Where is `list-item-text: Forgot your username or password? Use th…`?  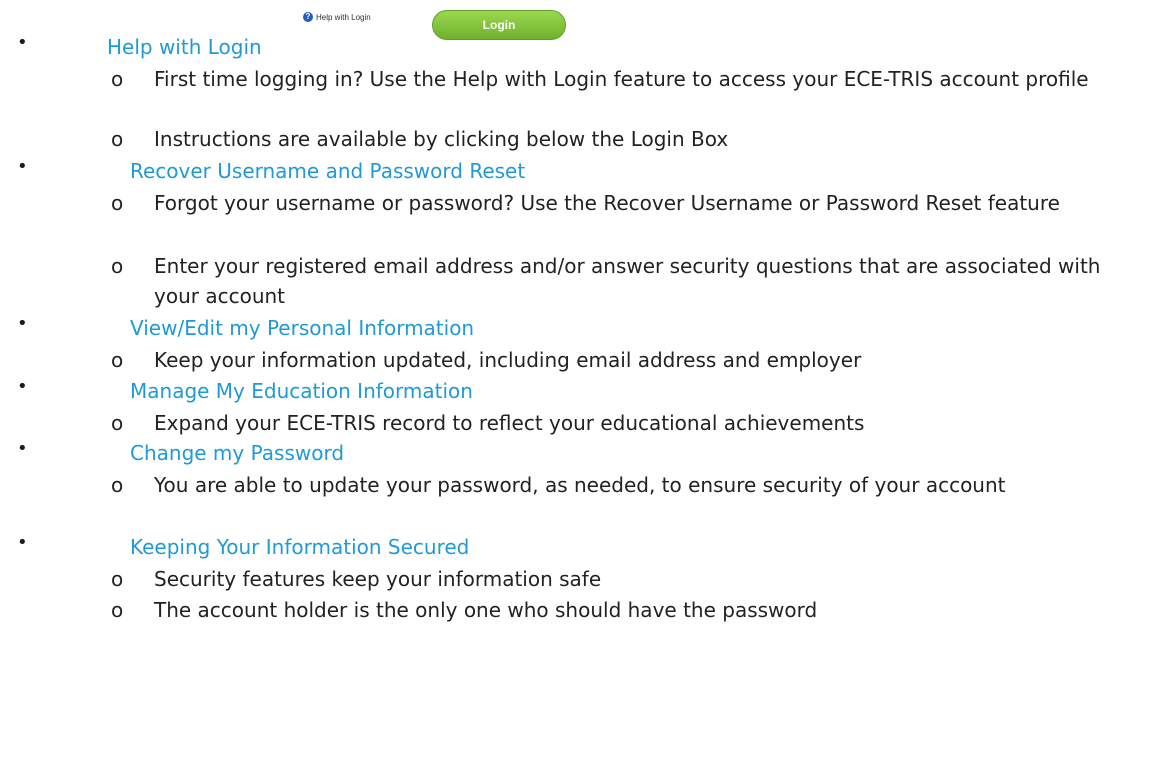 list-item-text: Forgot your username or password? Use th… is located at coordinates (607, 203).